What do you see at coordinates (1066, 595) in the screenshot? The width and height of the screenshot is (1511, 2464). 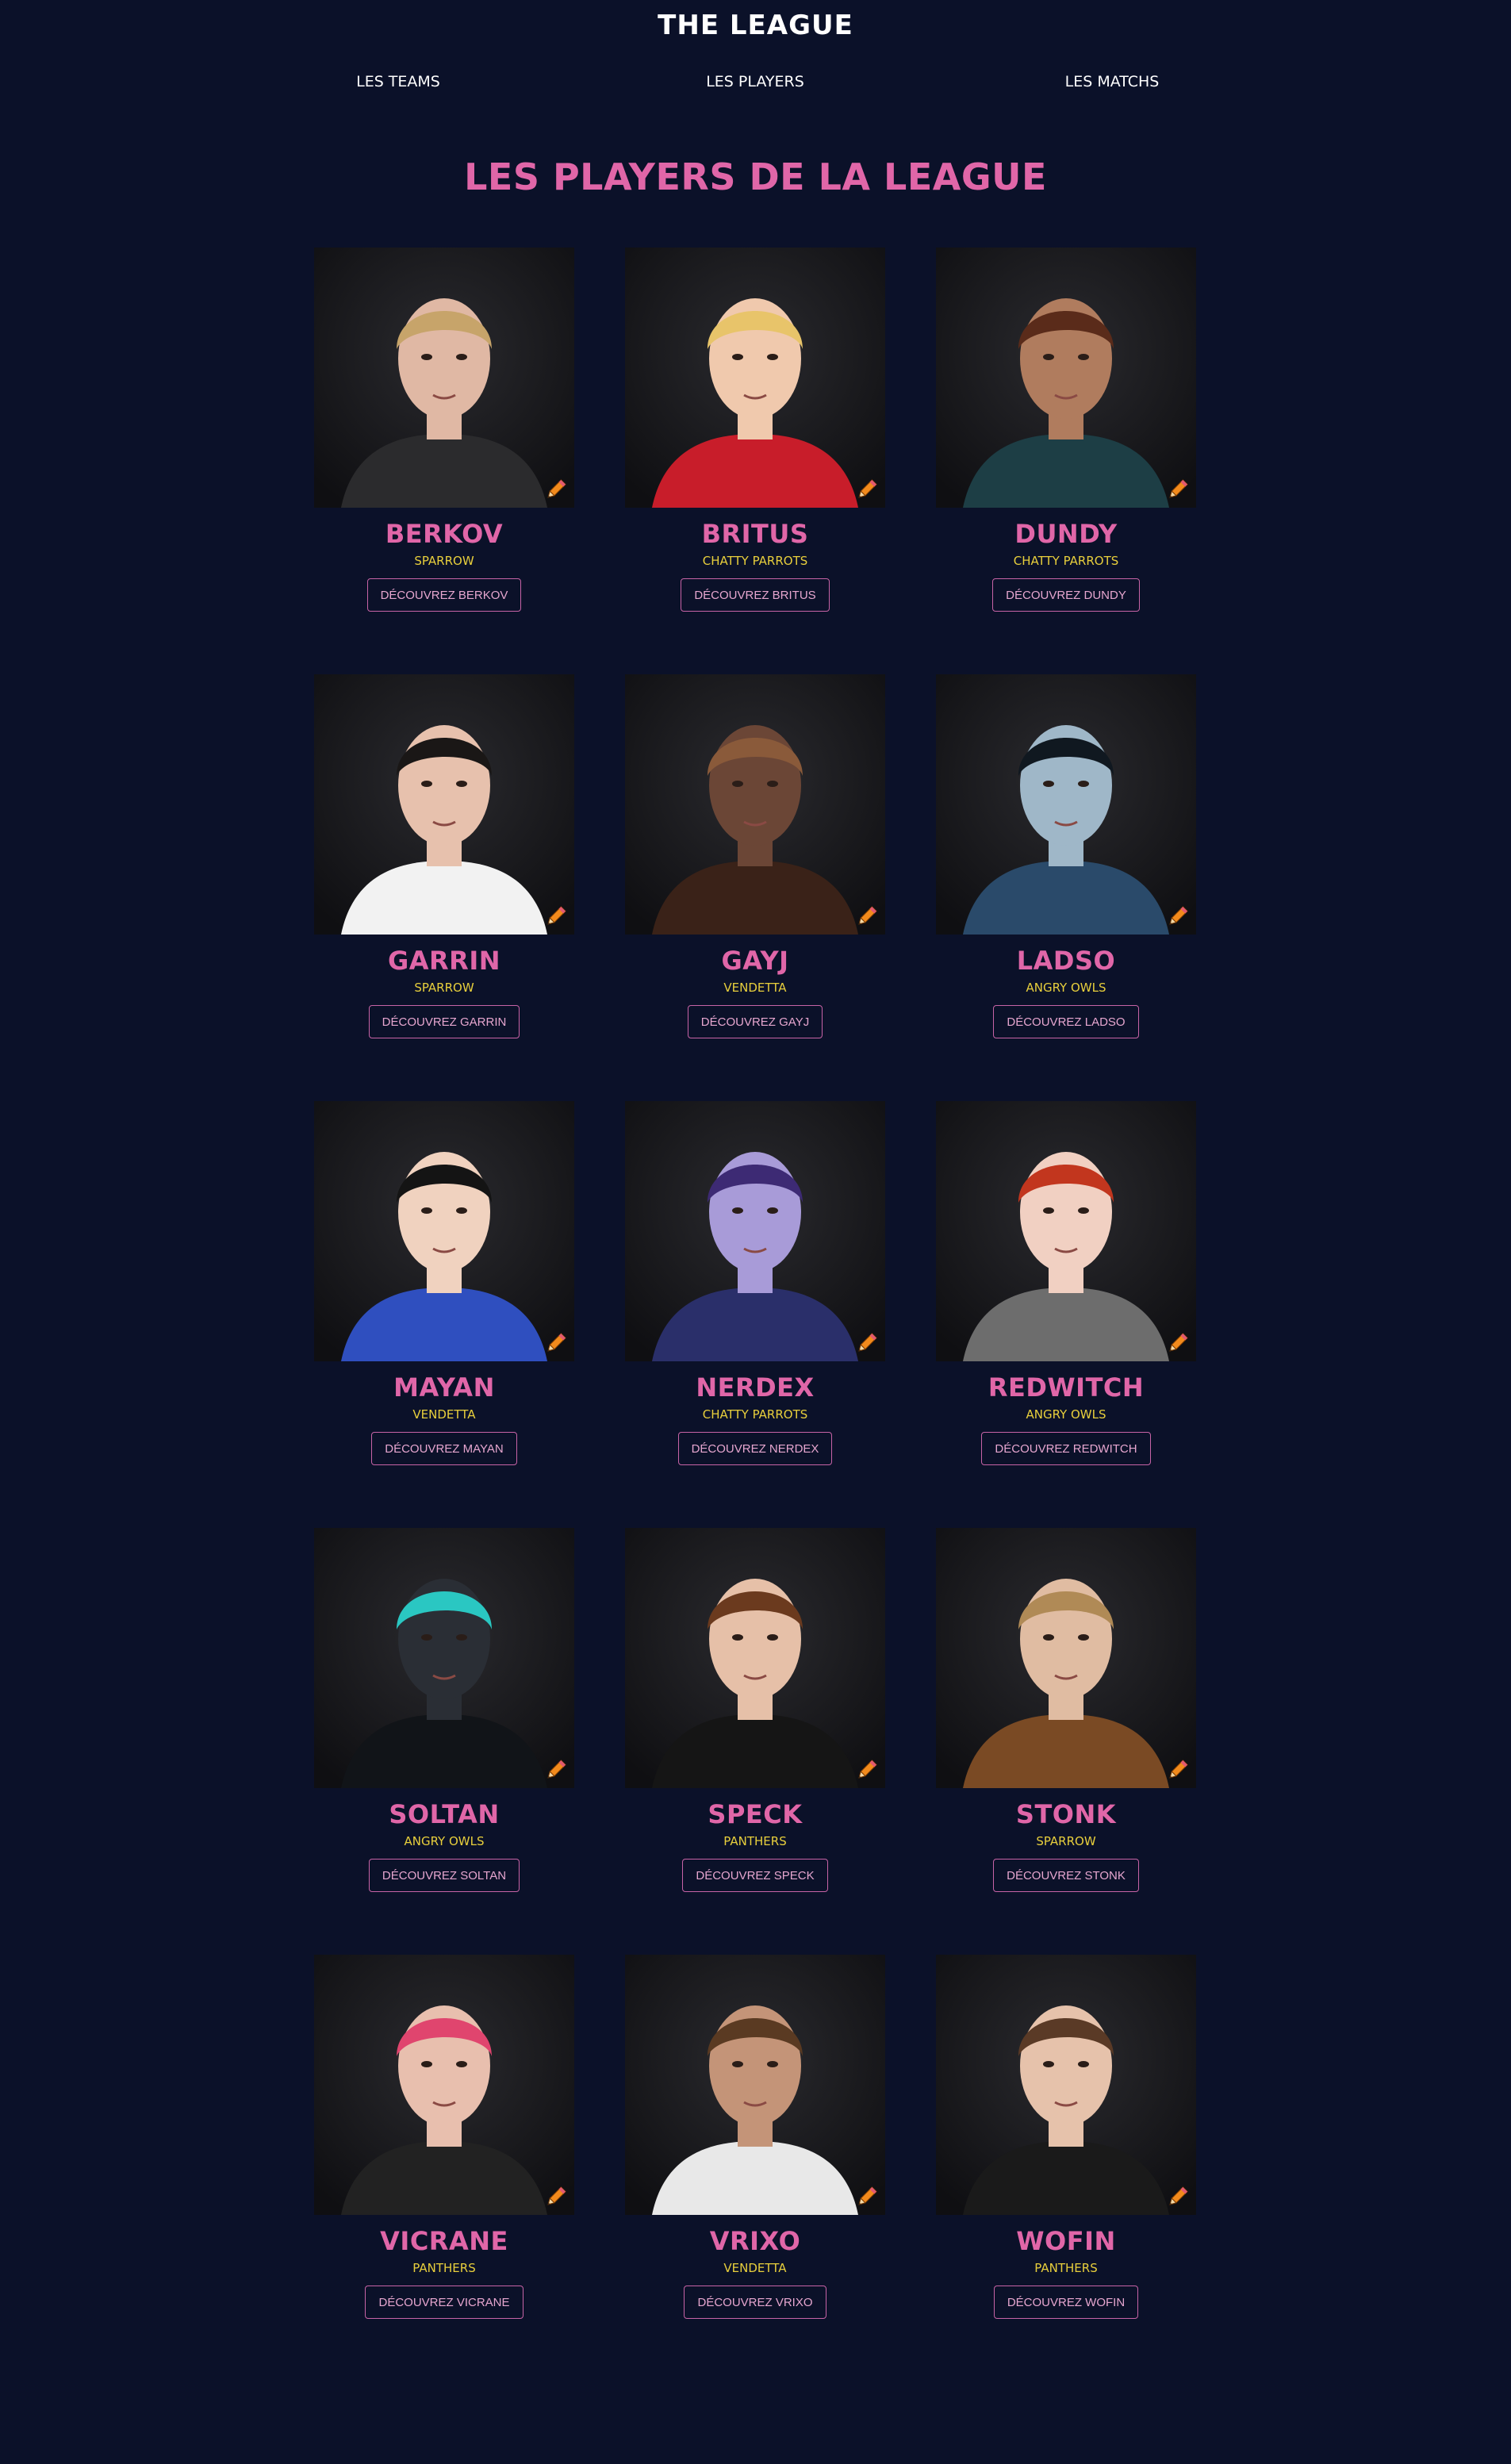 I see `discover-player-button: DÉCOUVREZ DUNDY` at bounding box center [1066, 595].